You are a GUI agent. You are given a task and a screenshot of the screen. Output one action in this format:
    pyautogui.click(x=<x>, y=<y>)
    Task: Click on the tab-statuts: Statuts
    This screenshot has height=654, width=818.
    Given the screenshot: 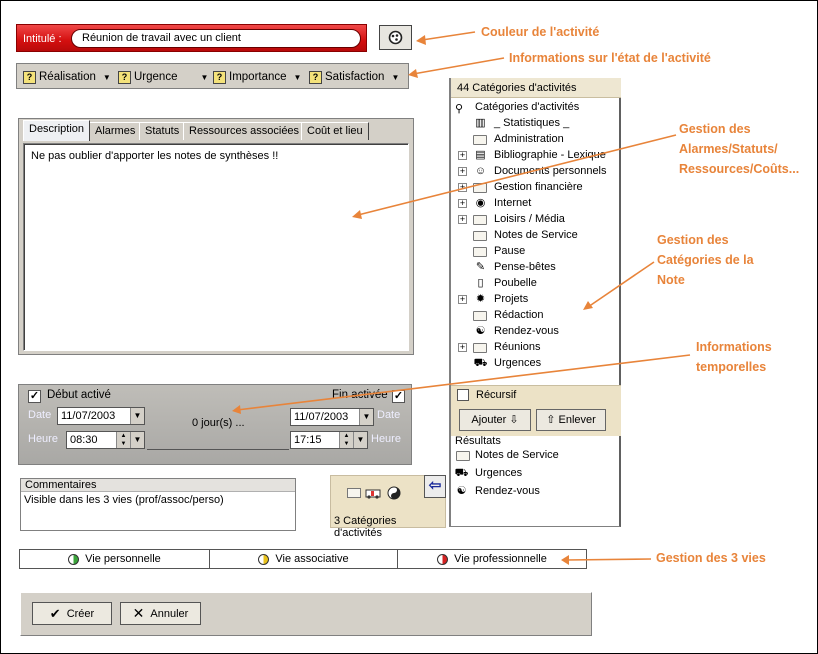 What is the action you would take?
    pyautogui.click(x=162, y=131)
    